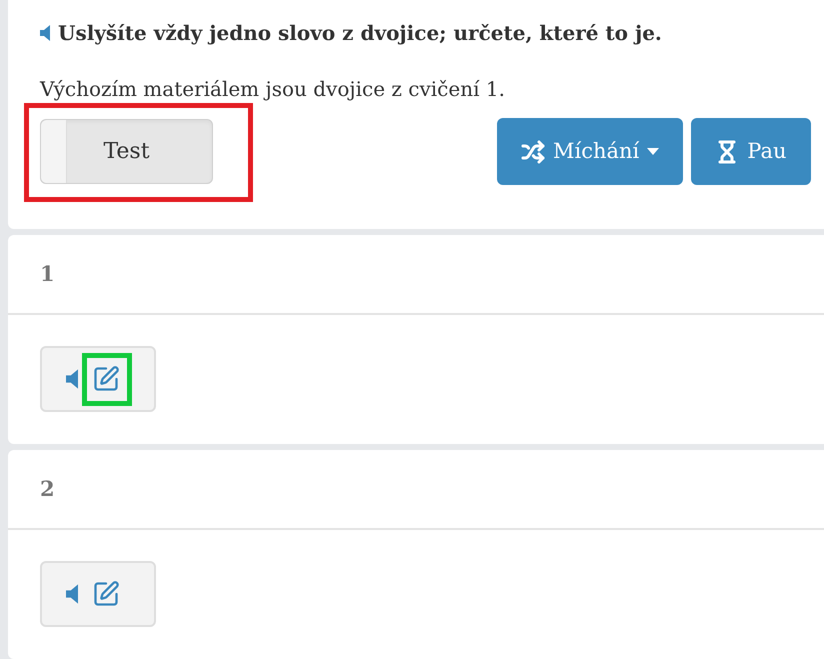 This screenshot has height=659, width=824. What do you see at coordinates (360, 33) in the screenshot?
I see `instruction-text: Uslyšíte vždy jedno slovo z dvojice; určete, které to je.` at bounding box center [360, 33].